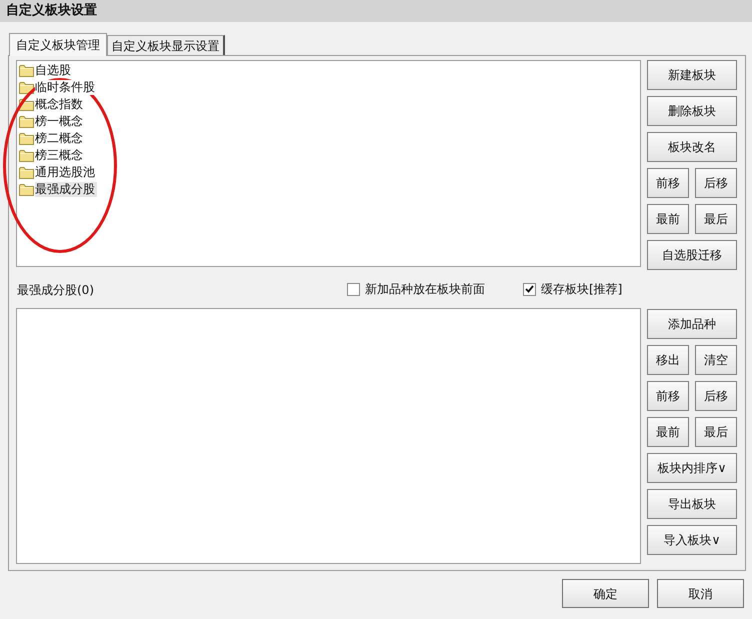 This screenshot has height=619, width=752. What do you see at coordinates (66, 87) in the screenshot?
I see `list-item: 临时条件股` at bounding box center [66, 87].